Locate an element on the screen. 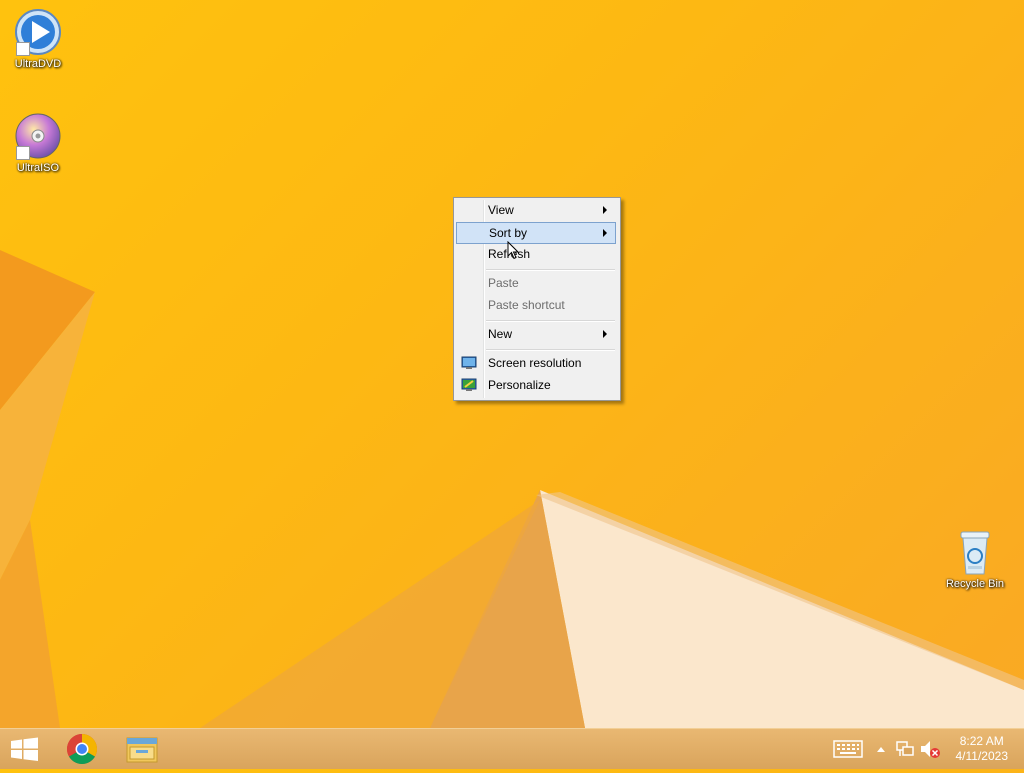 The height and width of the screenshot is (773, 1024). clock-time: 8:22 AM is located at coordinates (981, 741).